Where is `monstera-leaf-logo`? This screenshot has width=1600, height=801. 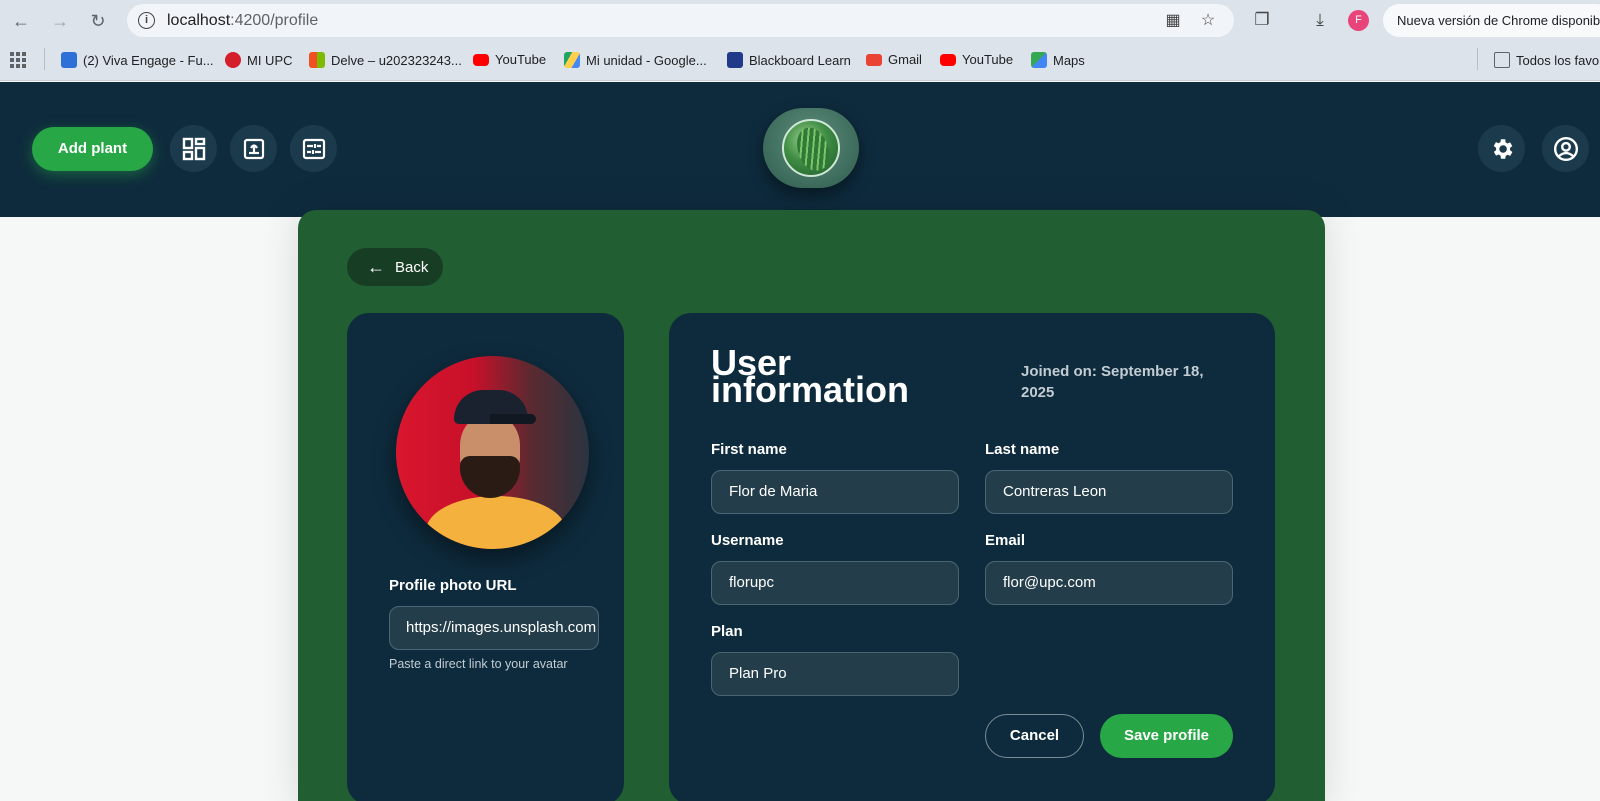
monstera-leaf-logo is located at coordinates (811, 148).